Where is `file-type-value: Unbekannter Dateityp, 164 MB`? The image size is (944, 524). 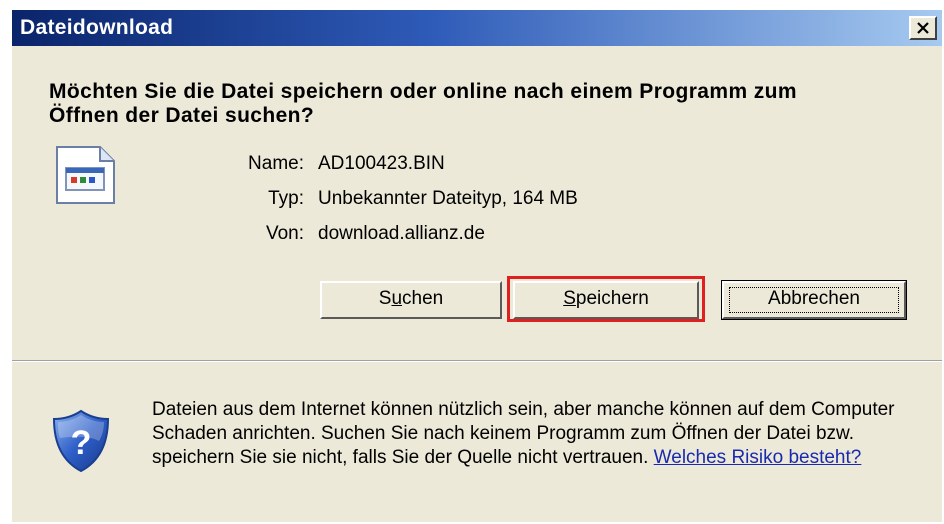
file-type-value: Unbekannter Dateityp, 164 MB is located at coordinates (448, 198).